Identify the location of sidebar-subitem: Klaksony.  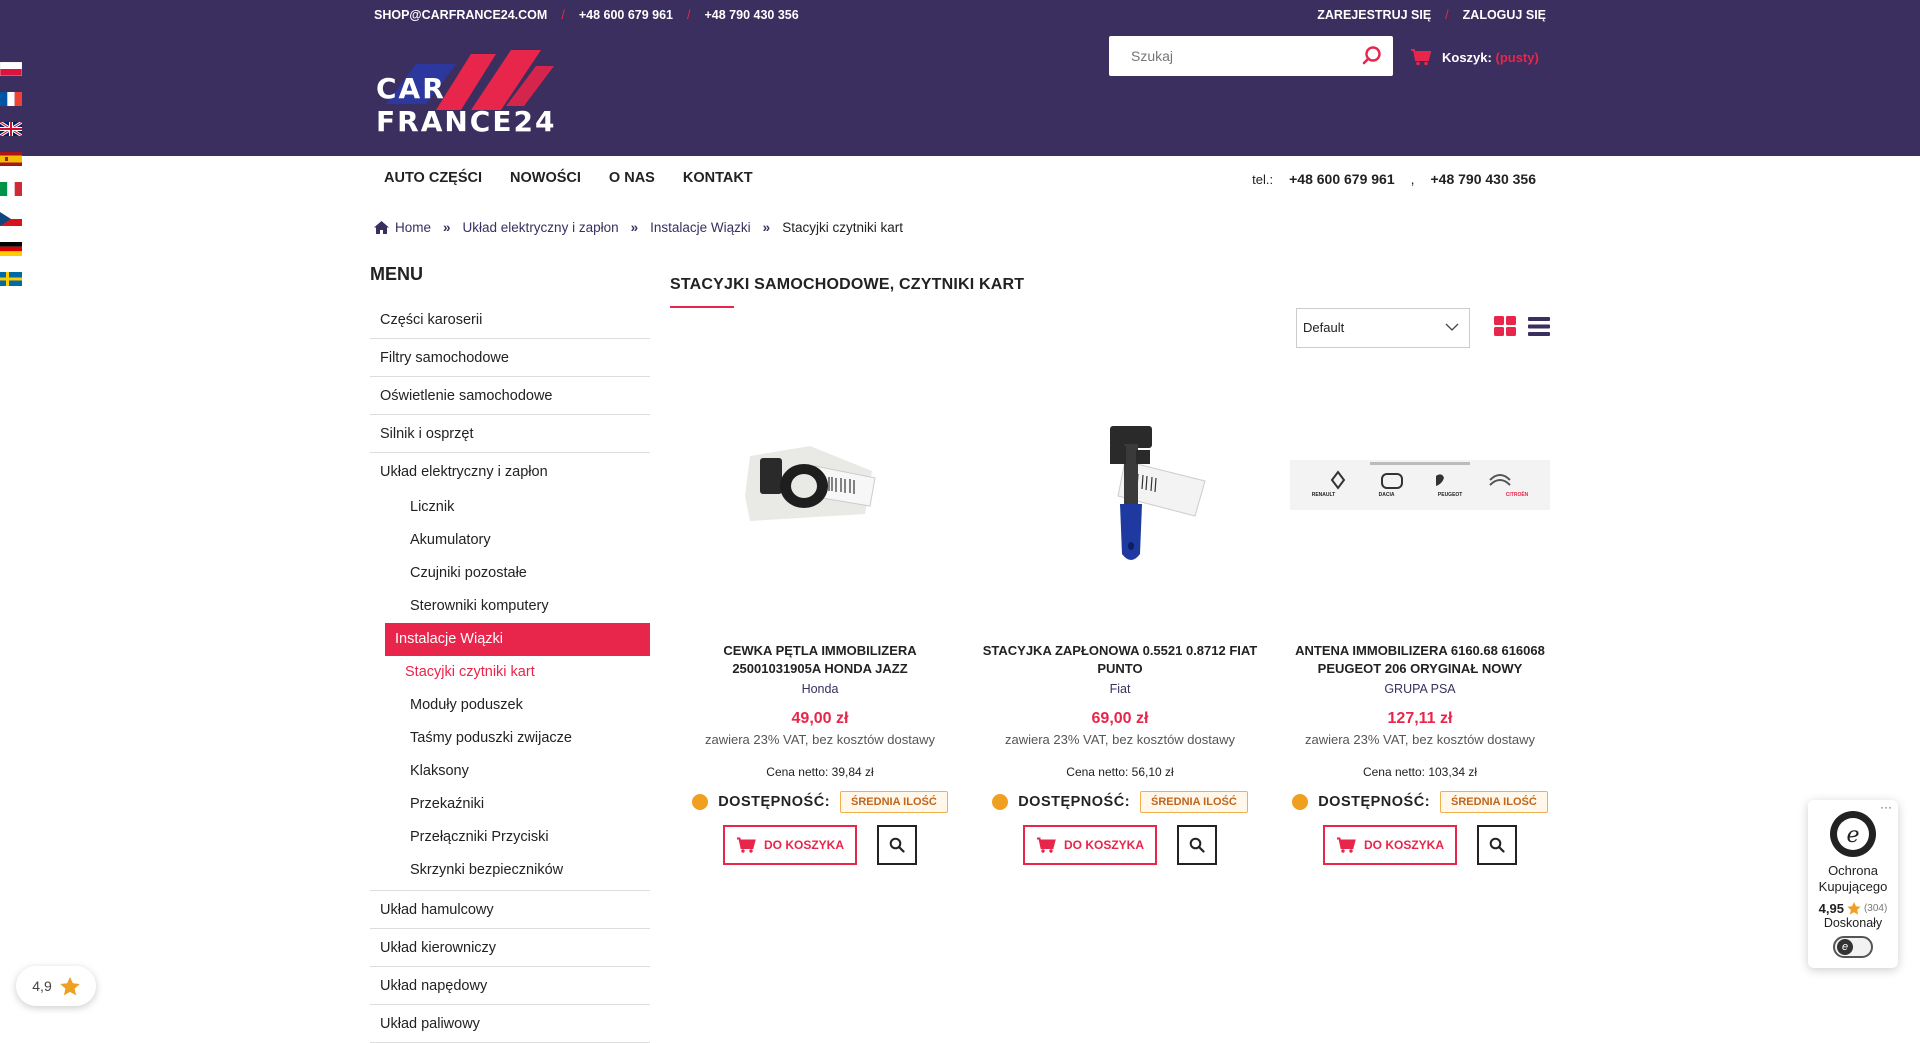
(517, 771).